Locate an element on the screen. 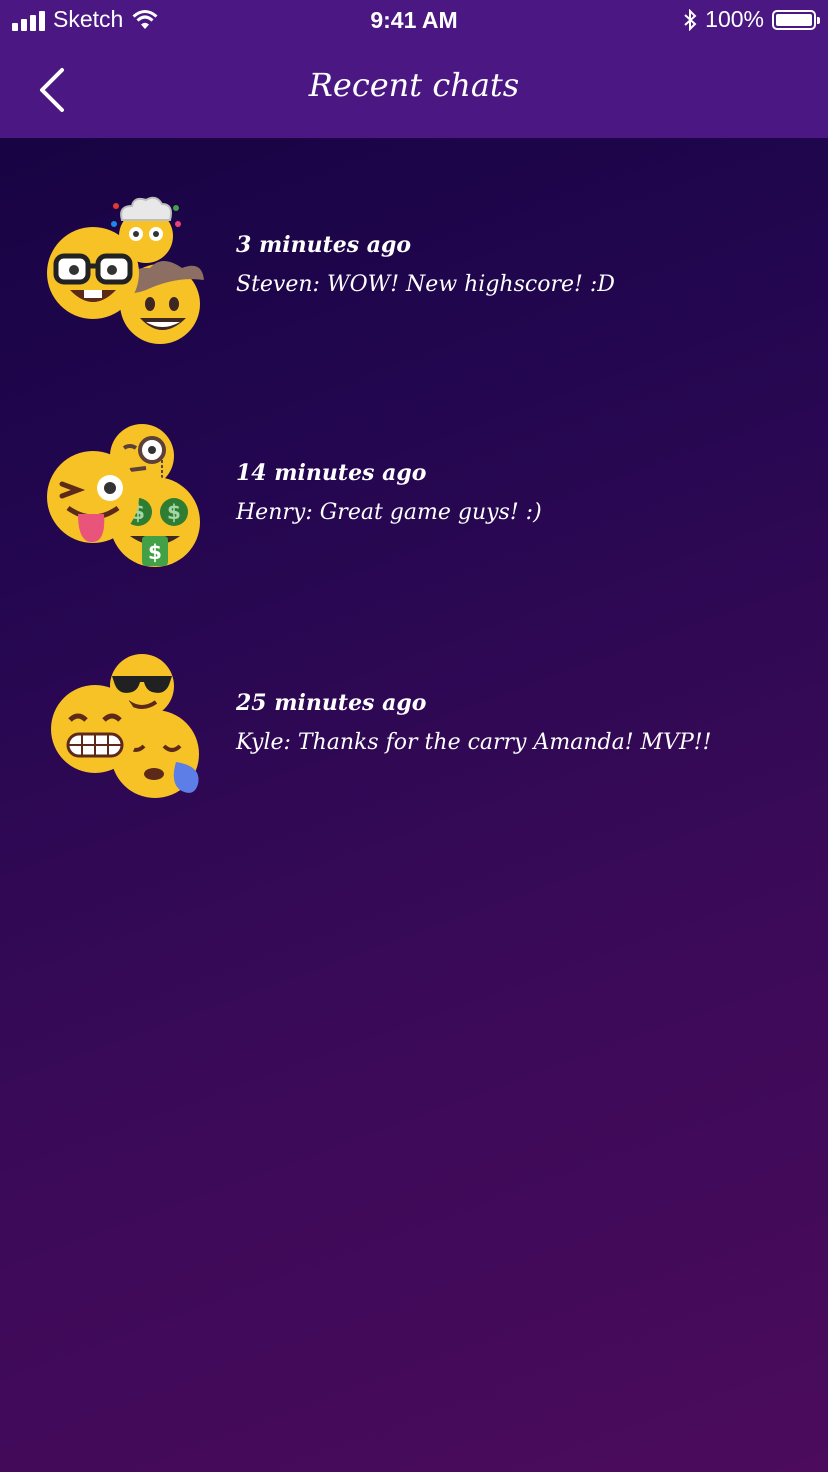  status-right: 100% is located at coordinates (751, 19).